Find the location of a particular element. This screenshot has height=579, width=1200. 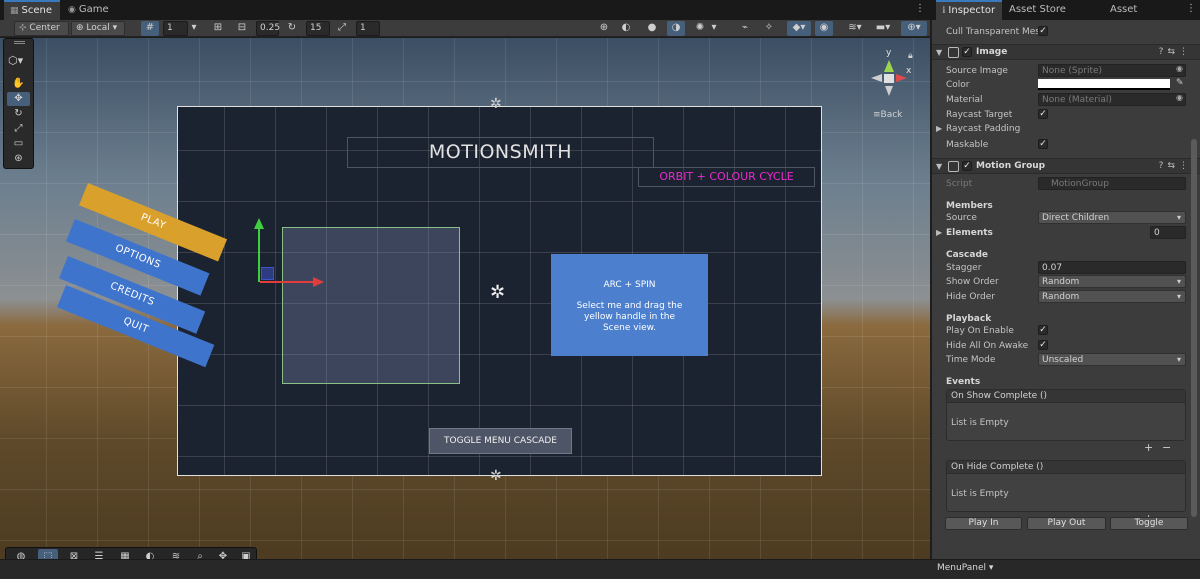

lighting-dropdown-icon: ▾ is located at coordinates (714, 28).